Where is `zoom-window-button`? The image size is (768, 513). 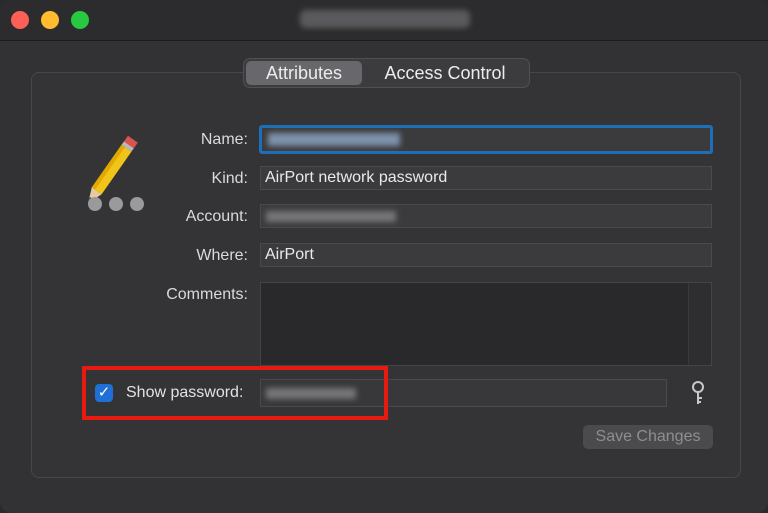 zoom-window-button is located at coordinates (80, 20).